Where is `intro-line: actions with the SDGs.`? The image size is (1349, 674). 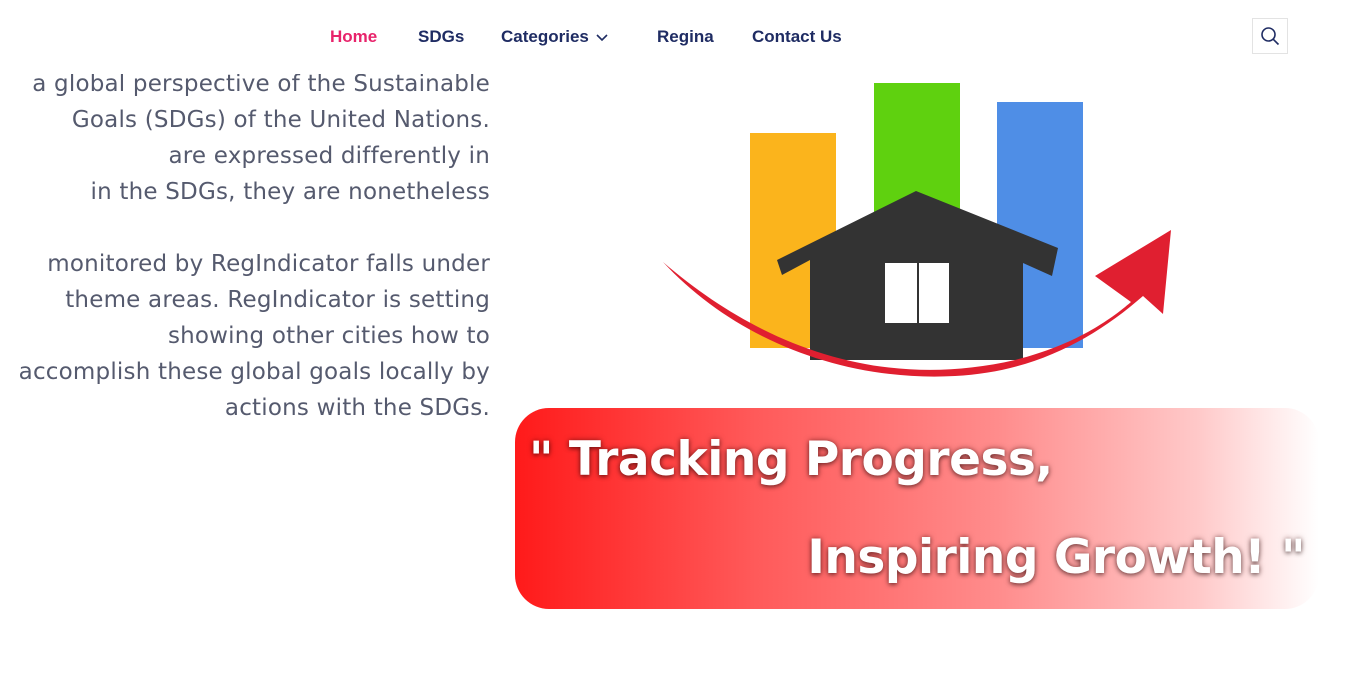 intro-line: actions with the SDGs. is located at coordinates (357, 408).